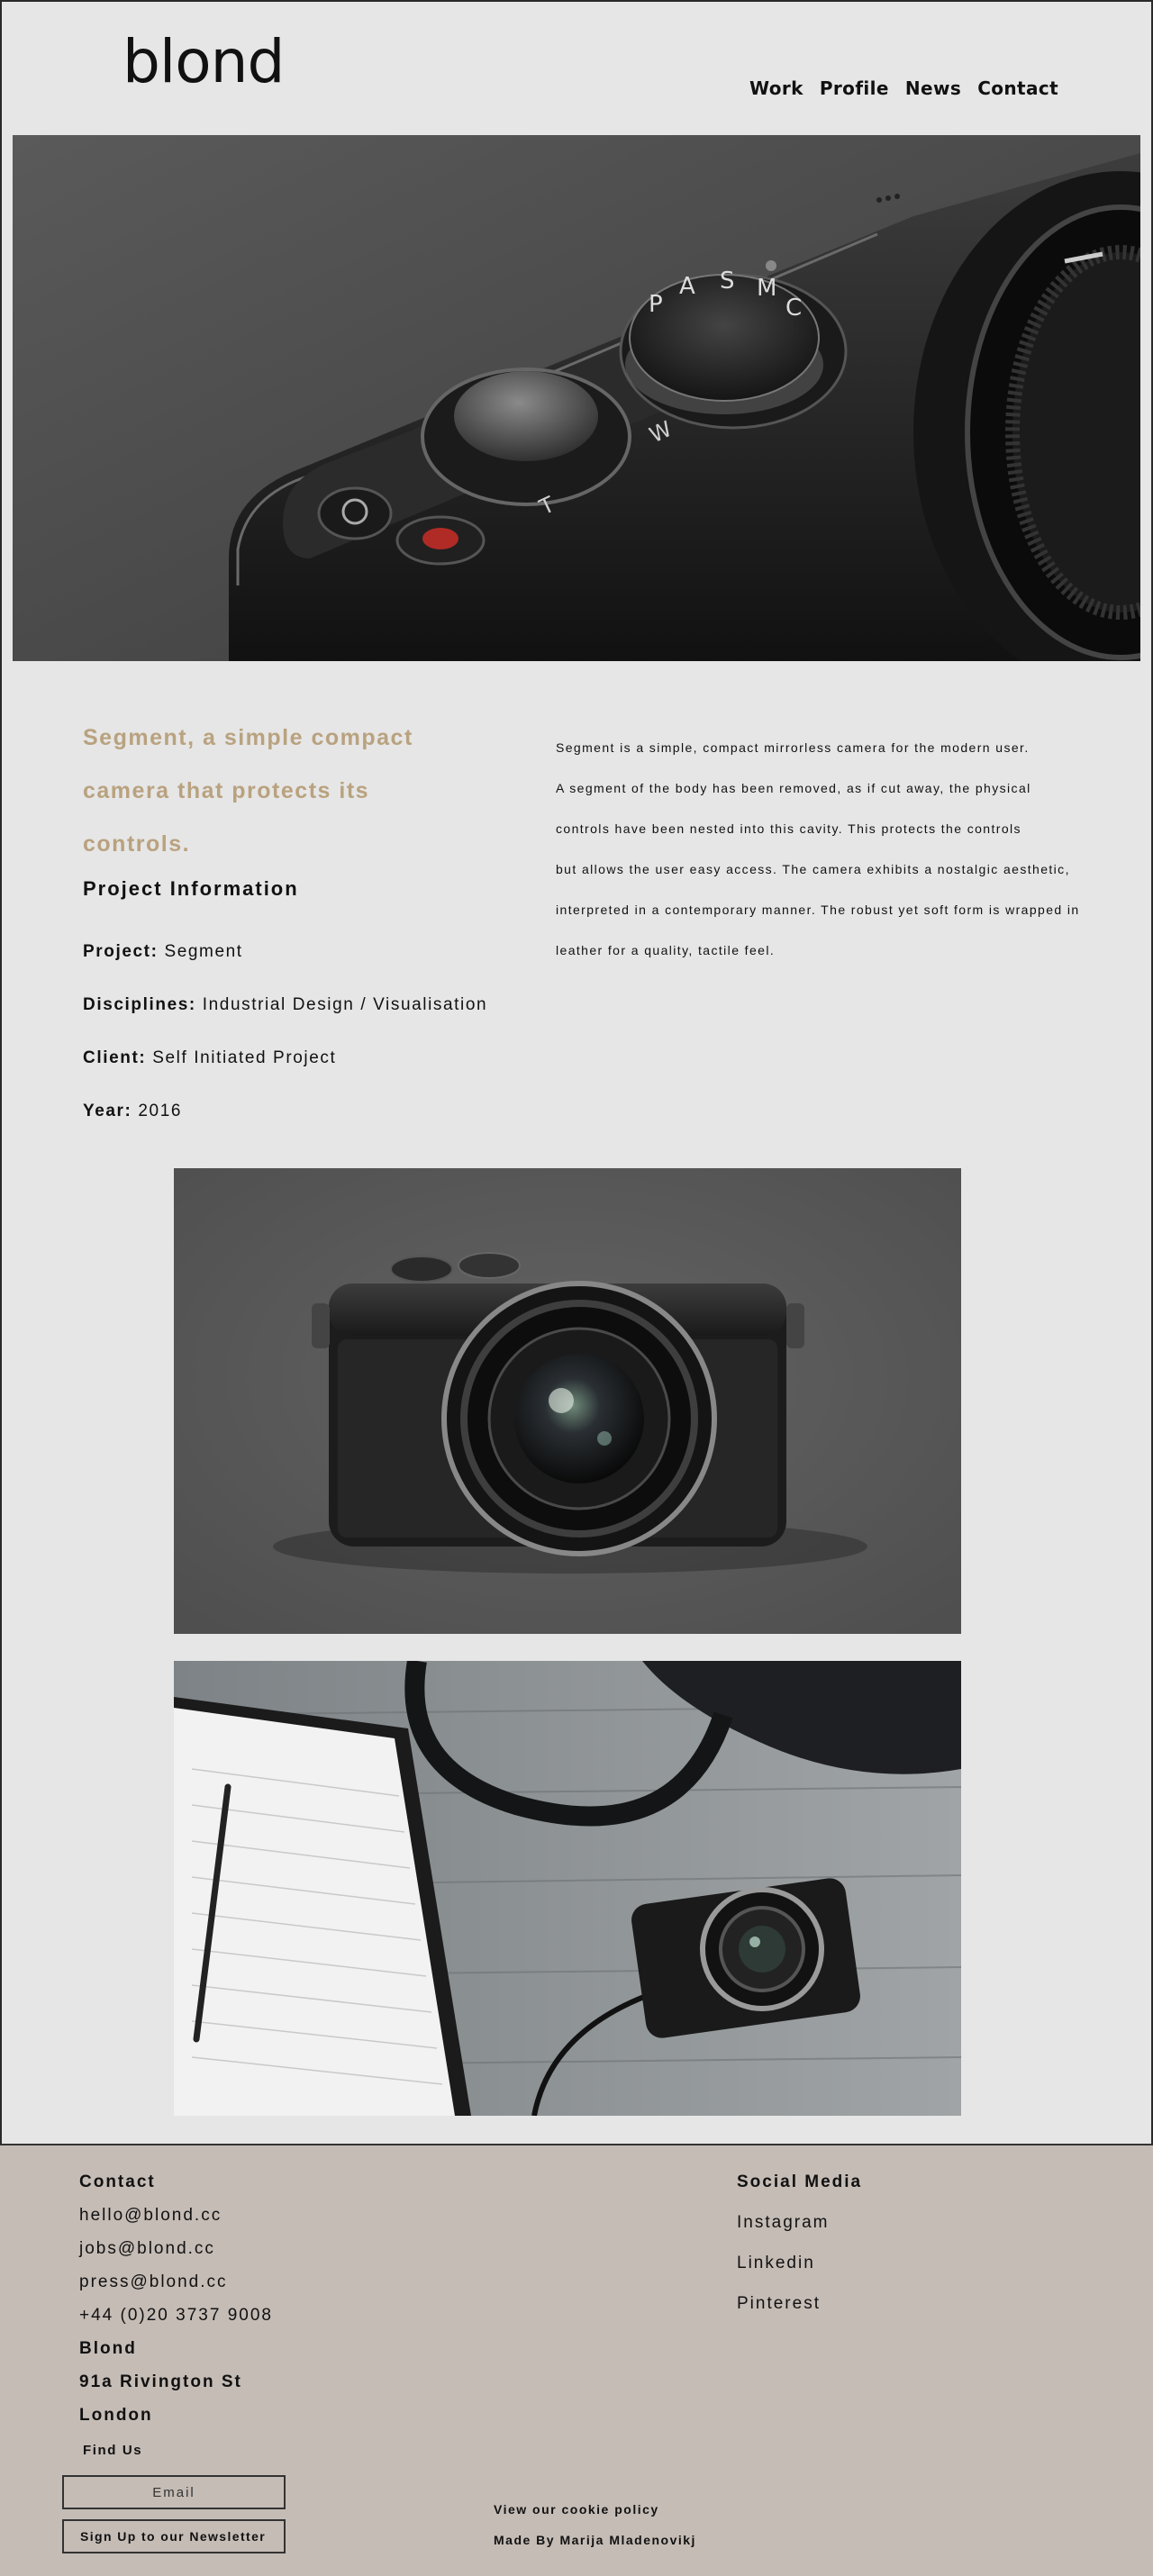  Describe the element at coordinates (248, 737) in the screenshot. I see `headline-line: Segment, a simple compact` at that location.